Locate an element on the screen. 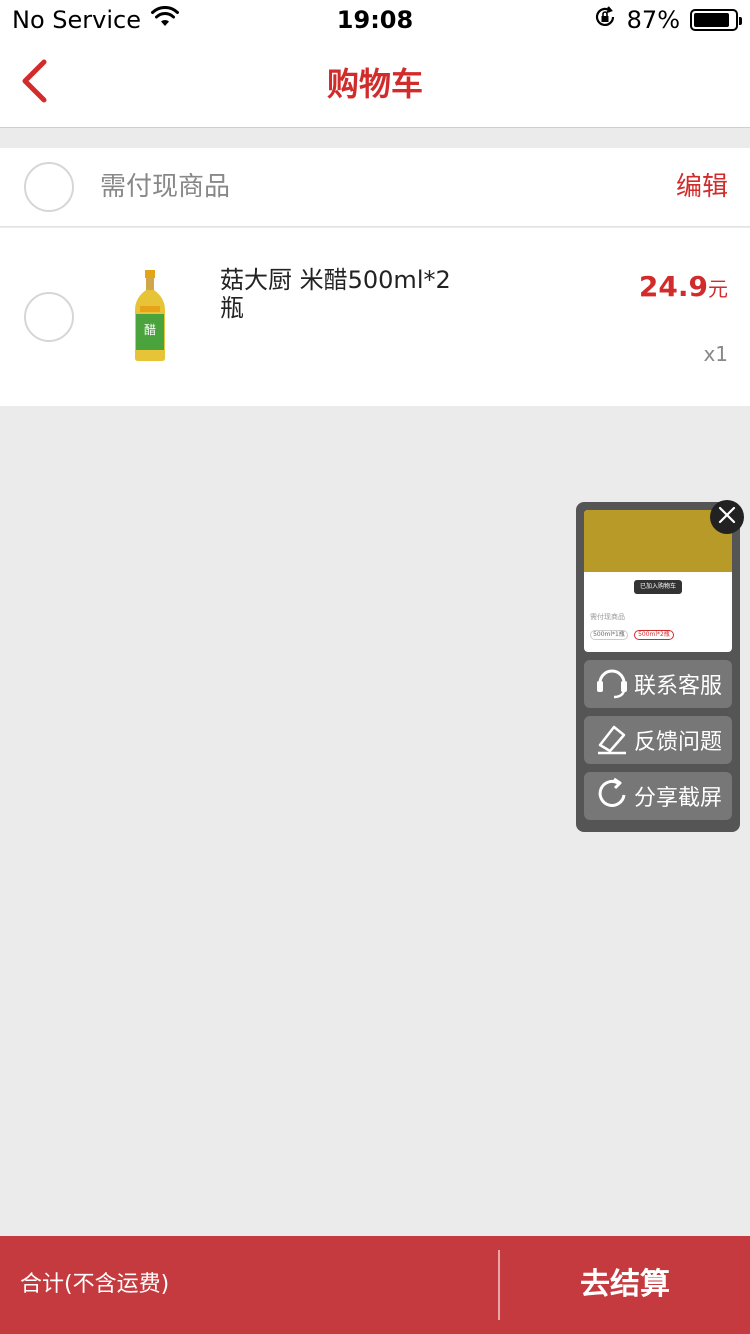  page-title: 购物车 is located at coordinates (374, 84).